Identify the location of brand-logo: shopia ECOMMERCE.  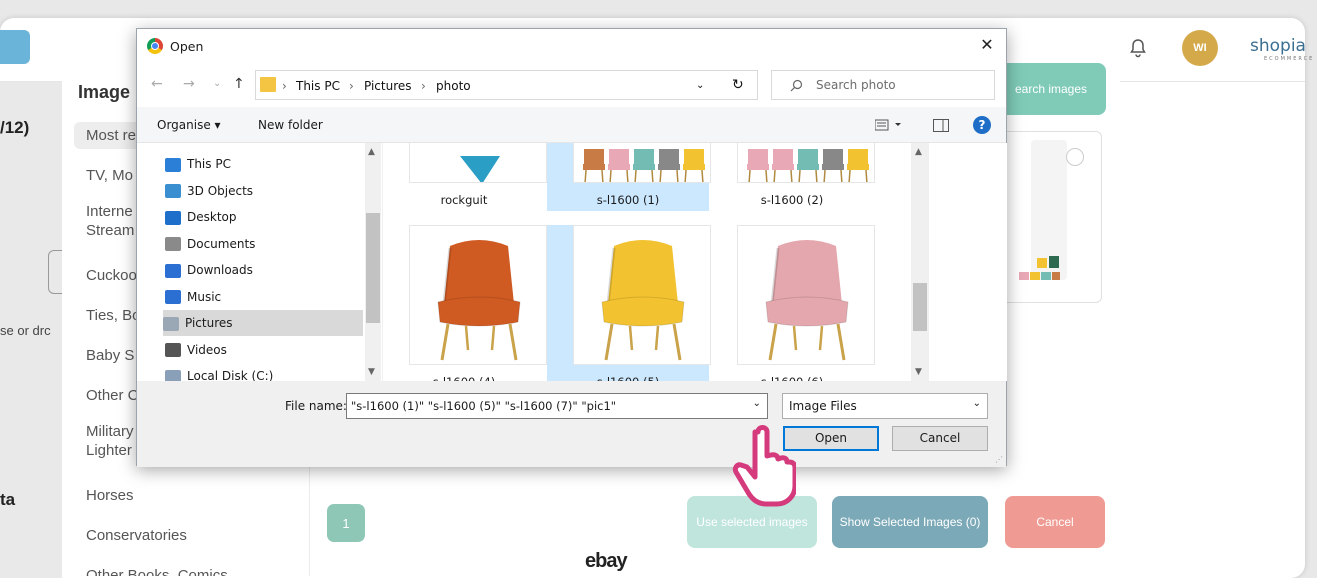
(1282, 49).